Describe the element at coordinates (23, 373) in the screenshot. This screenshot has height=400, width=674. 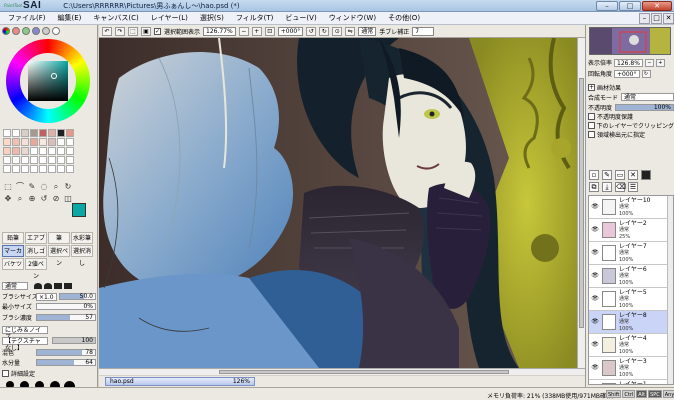
I see `detail-settings-label: 詳細設定` at that location.